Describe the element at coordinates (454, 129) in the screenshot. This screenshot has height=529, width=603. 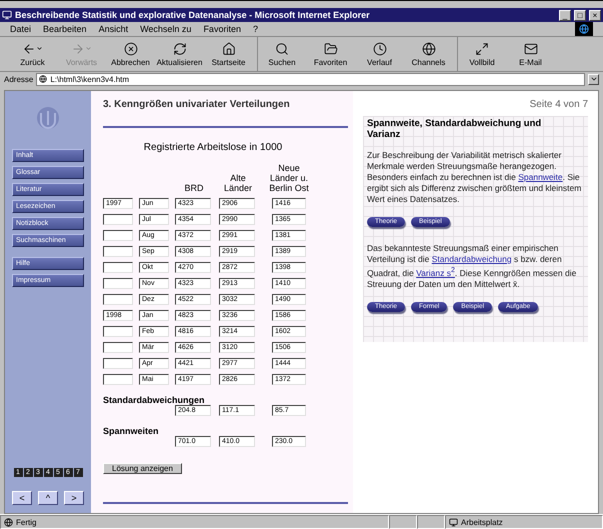
I see `info-heading: Spannweite, Standardabweichung und Varianz` at that location.